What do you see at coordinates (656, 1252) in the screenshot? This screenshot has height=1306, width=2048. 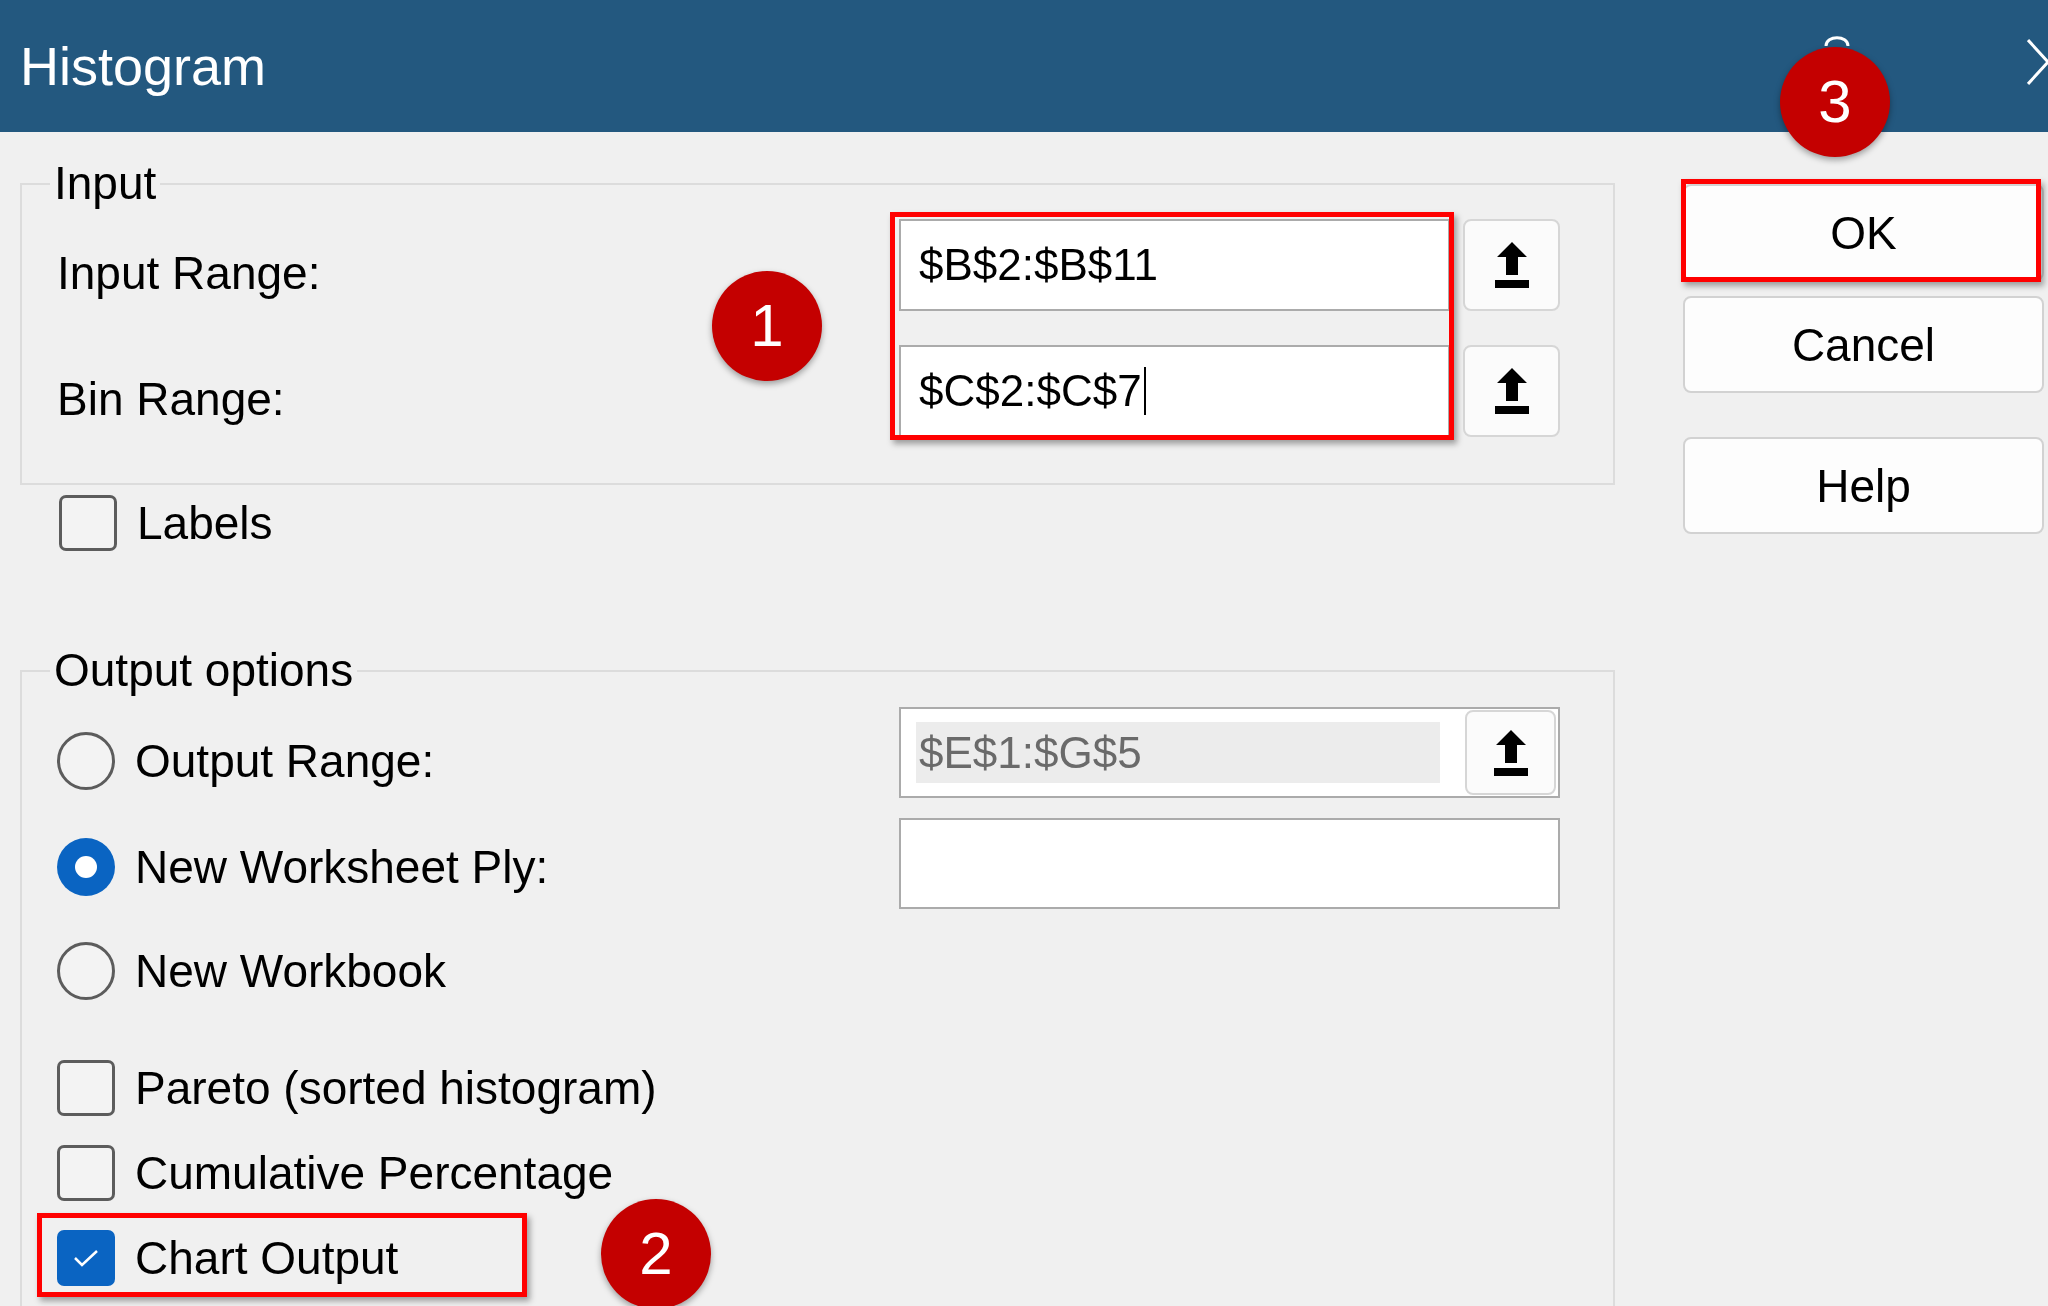 I see `step-number-badge: 2` at bounding box center [656, 1252].